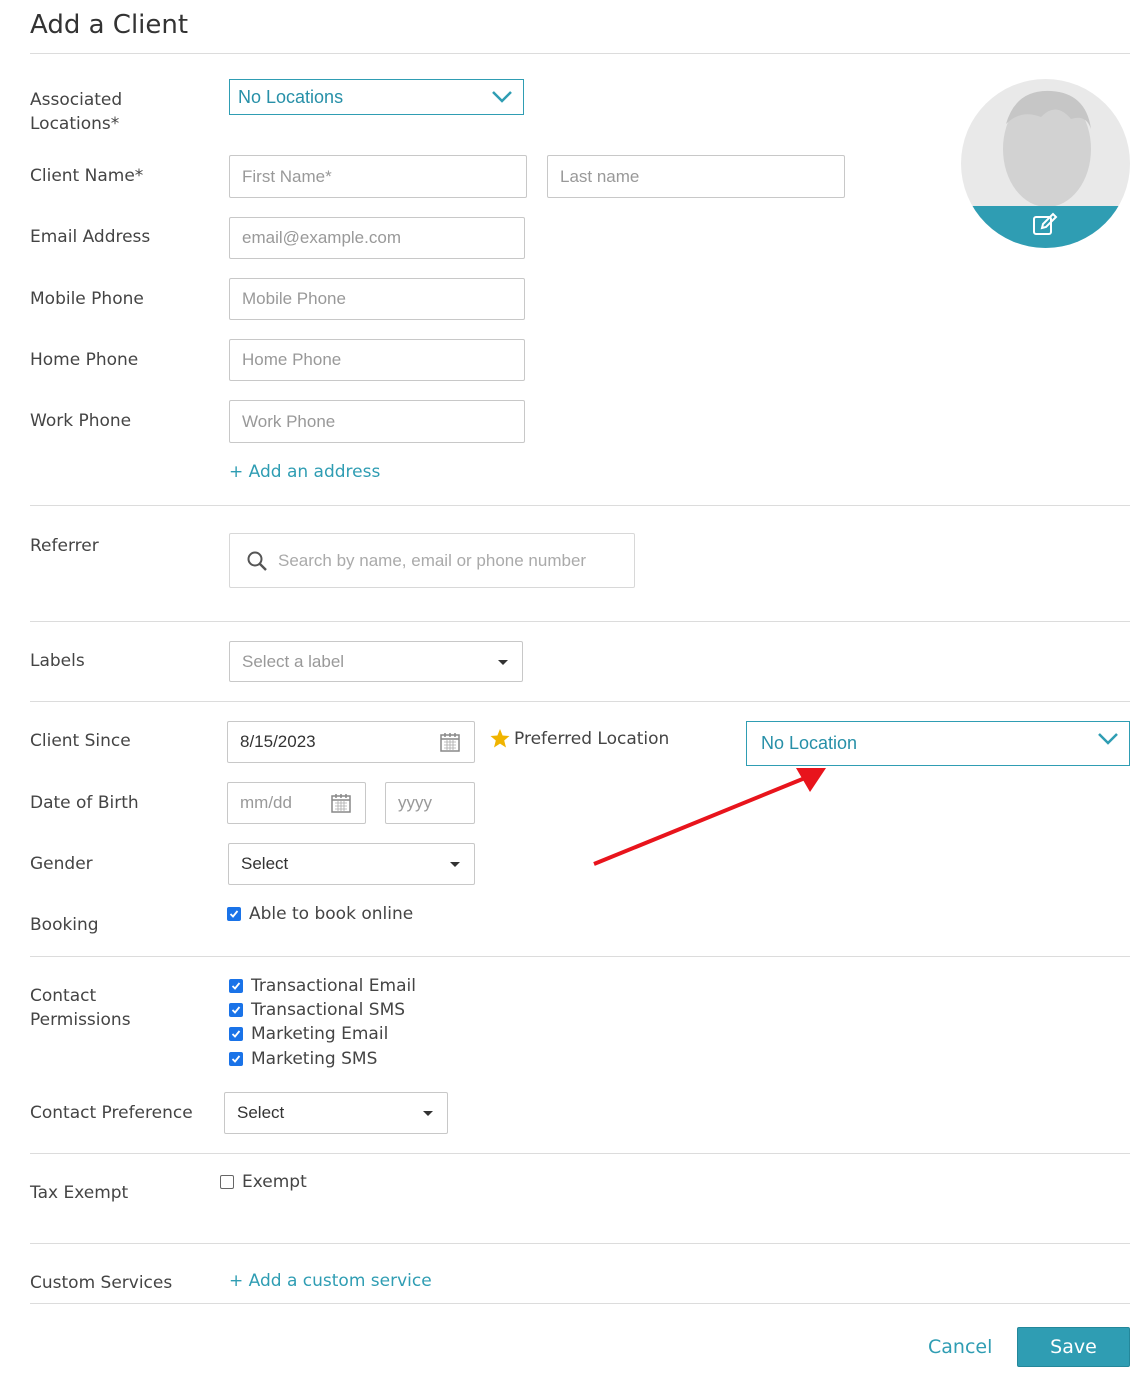 Image resolution: width=1141 pixels, height=1380 pixels. Describe the element at coordinates (709, 817) in the screenshot. I see `annotation-arrow` at that location.